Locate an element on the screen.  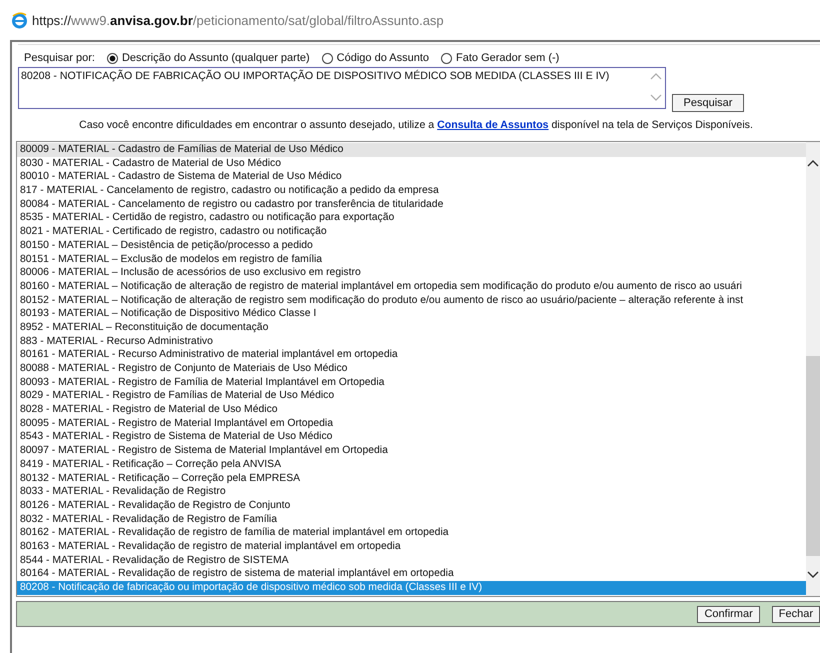
list-item: 8028 - MATERIAL - Registro de Material de Uso Médico is located at coordinates (411, 410).